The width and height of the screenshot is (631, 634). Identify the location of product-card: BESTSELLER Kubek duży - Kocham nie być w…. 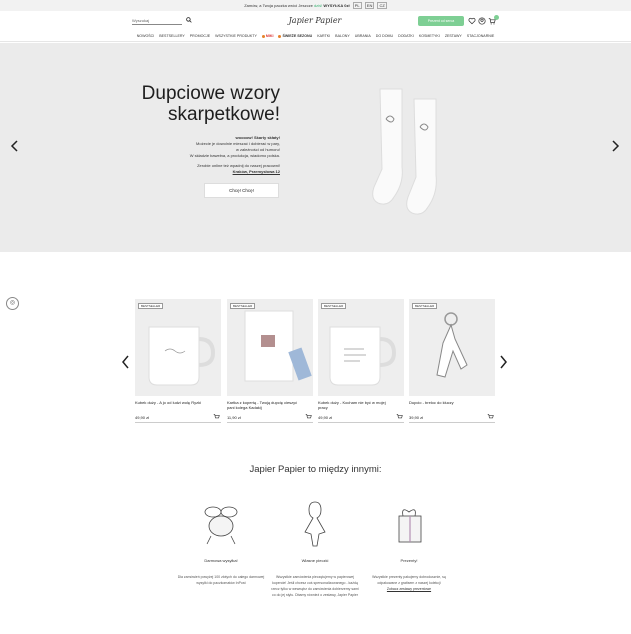
(361, 361).